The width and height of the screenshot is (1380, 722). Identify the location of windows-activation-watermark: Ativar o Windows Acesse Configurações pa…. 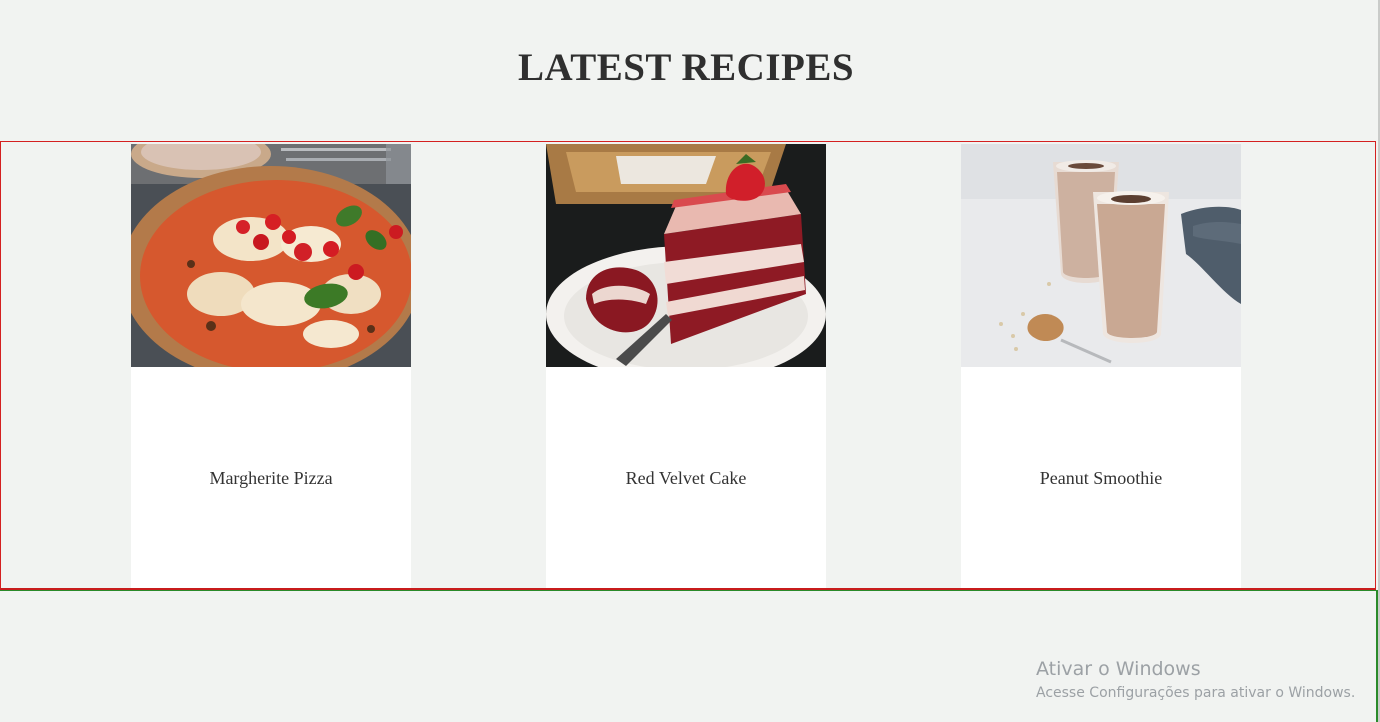
(1195, 680).